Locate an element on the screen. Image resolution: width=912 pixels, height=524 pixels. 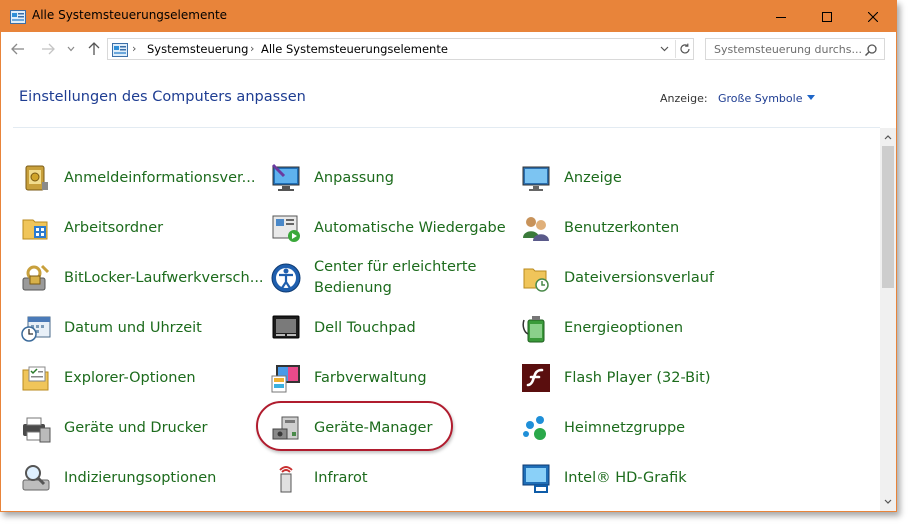
recent-locations-button is located at coordinates (71, 49).